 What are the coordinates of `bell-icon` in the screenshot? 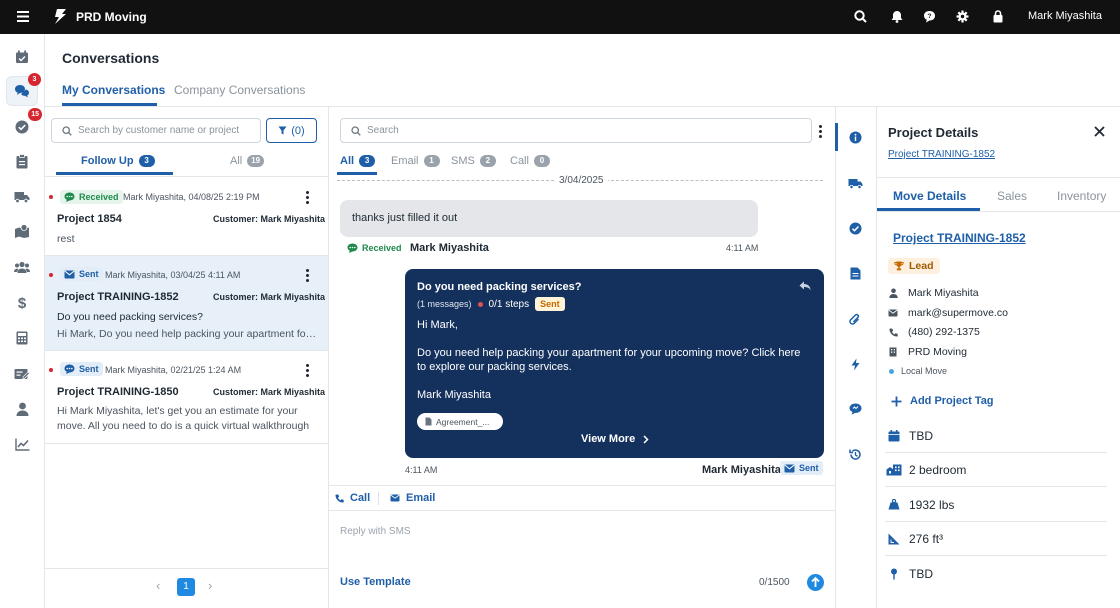 It's located at (897, 16).